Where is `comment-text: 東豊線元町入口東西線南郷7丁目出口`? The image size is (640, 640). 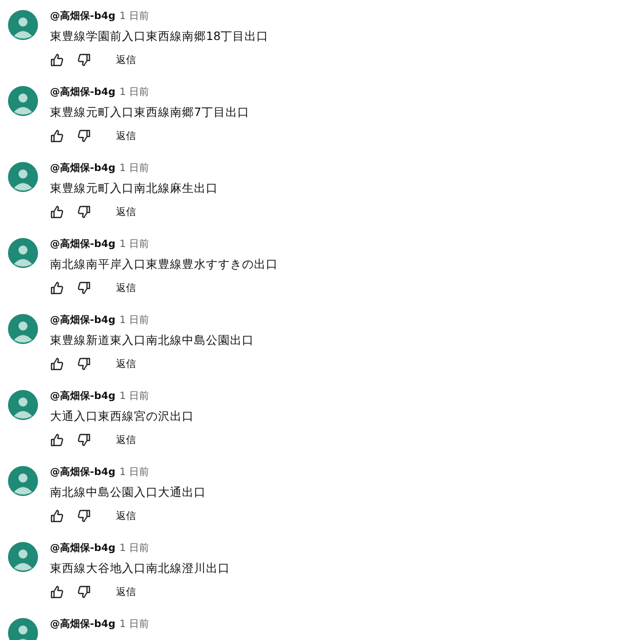
comment-text: 東豊線元町入口東西線南郷7丁目出口 is located at coordinates (150, 112).